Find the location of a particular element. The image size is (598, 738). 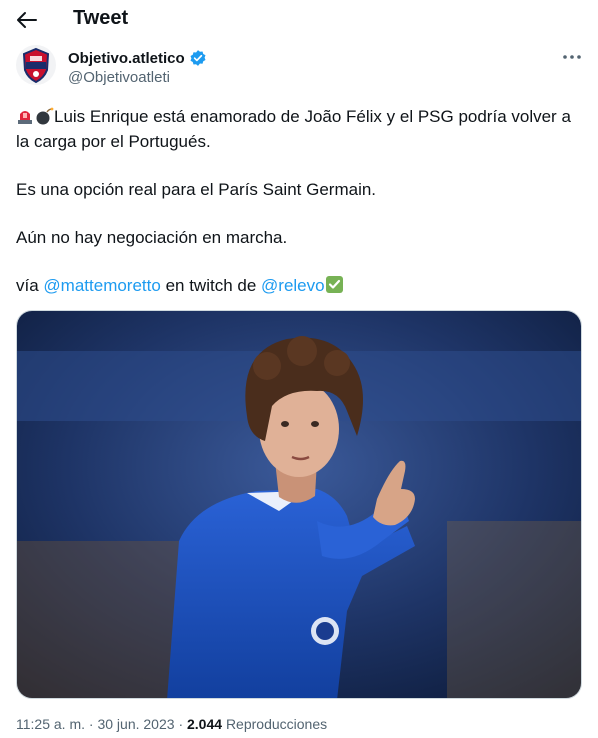

rotating-light-emoji is located at coordinates (25, 117).